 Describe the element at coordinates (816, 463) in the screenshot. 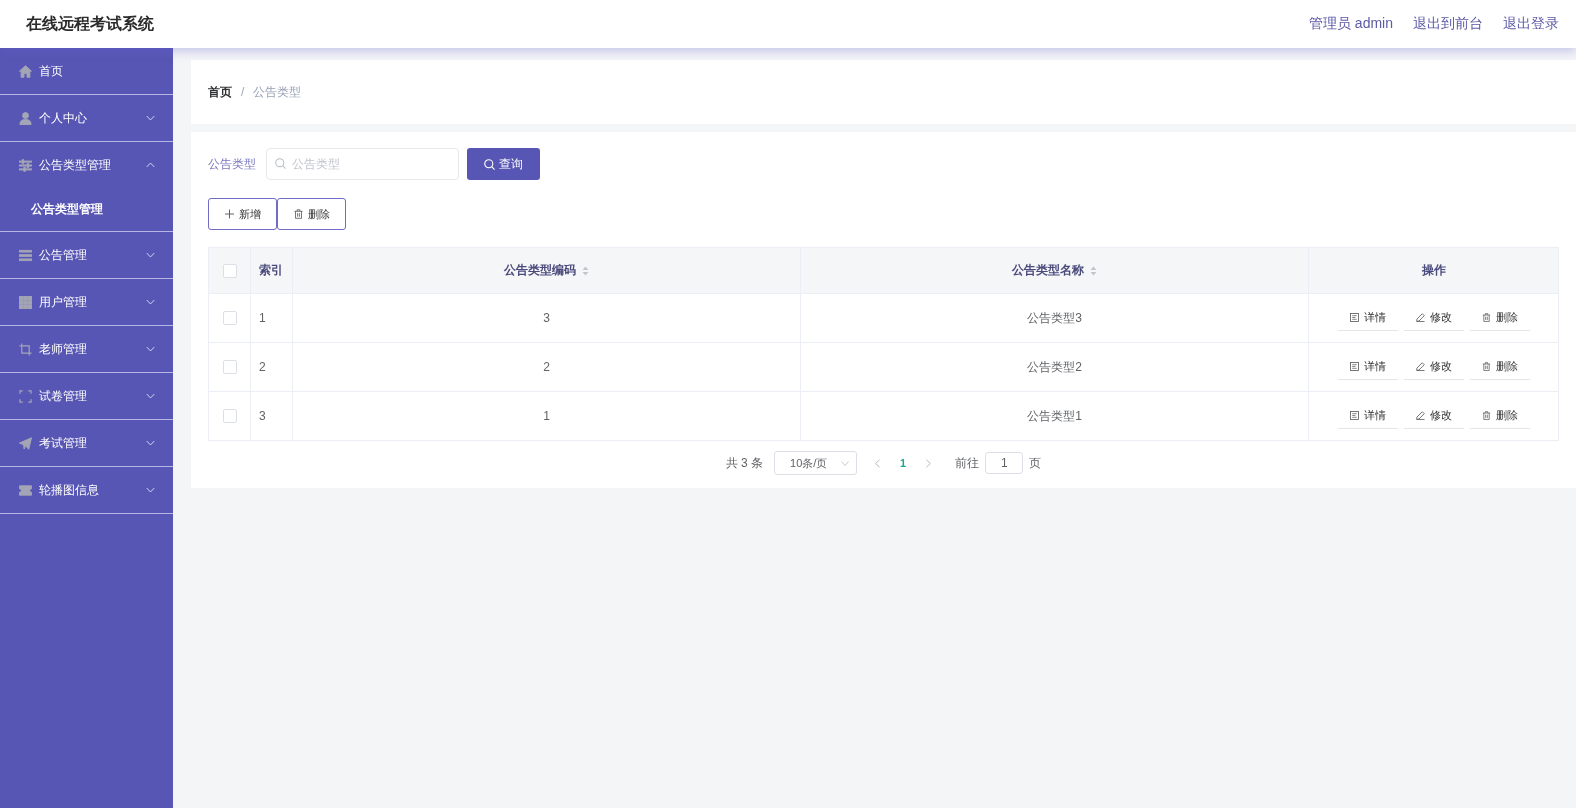

I see `page-size-select: 10条/页` at that location.